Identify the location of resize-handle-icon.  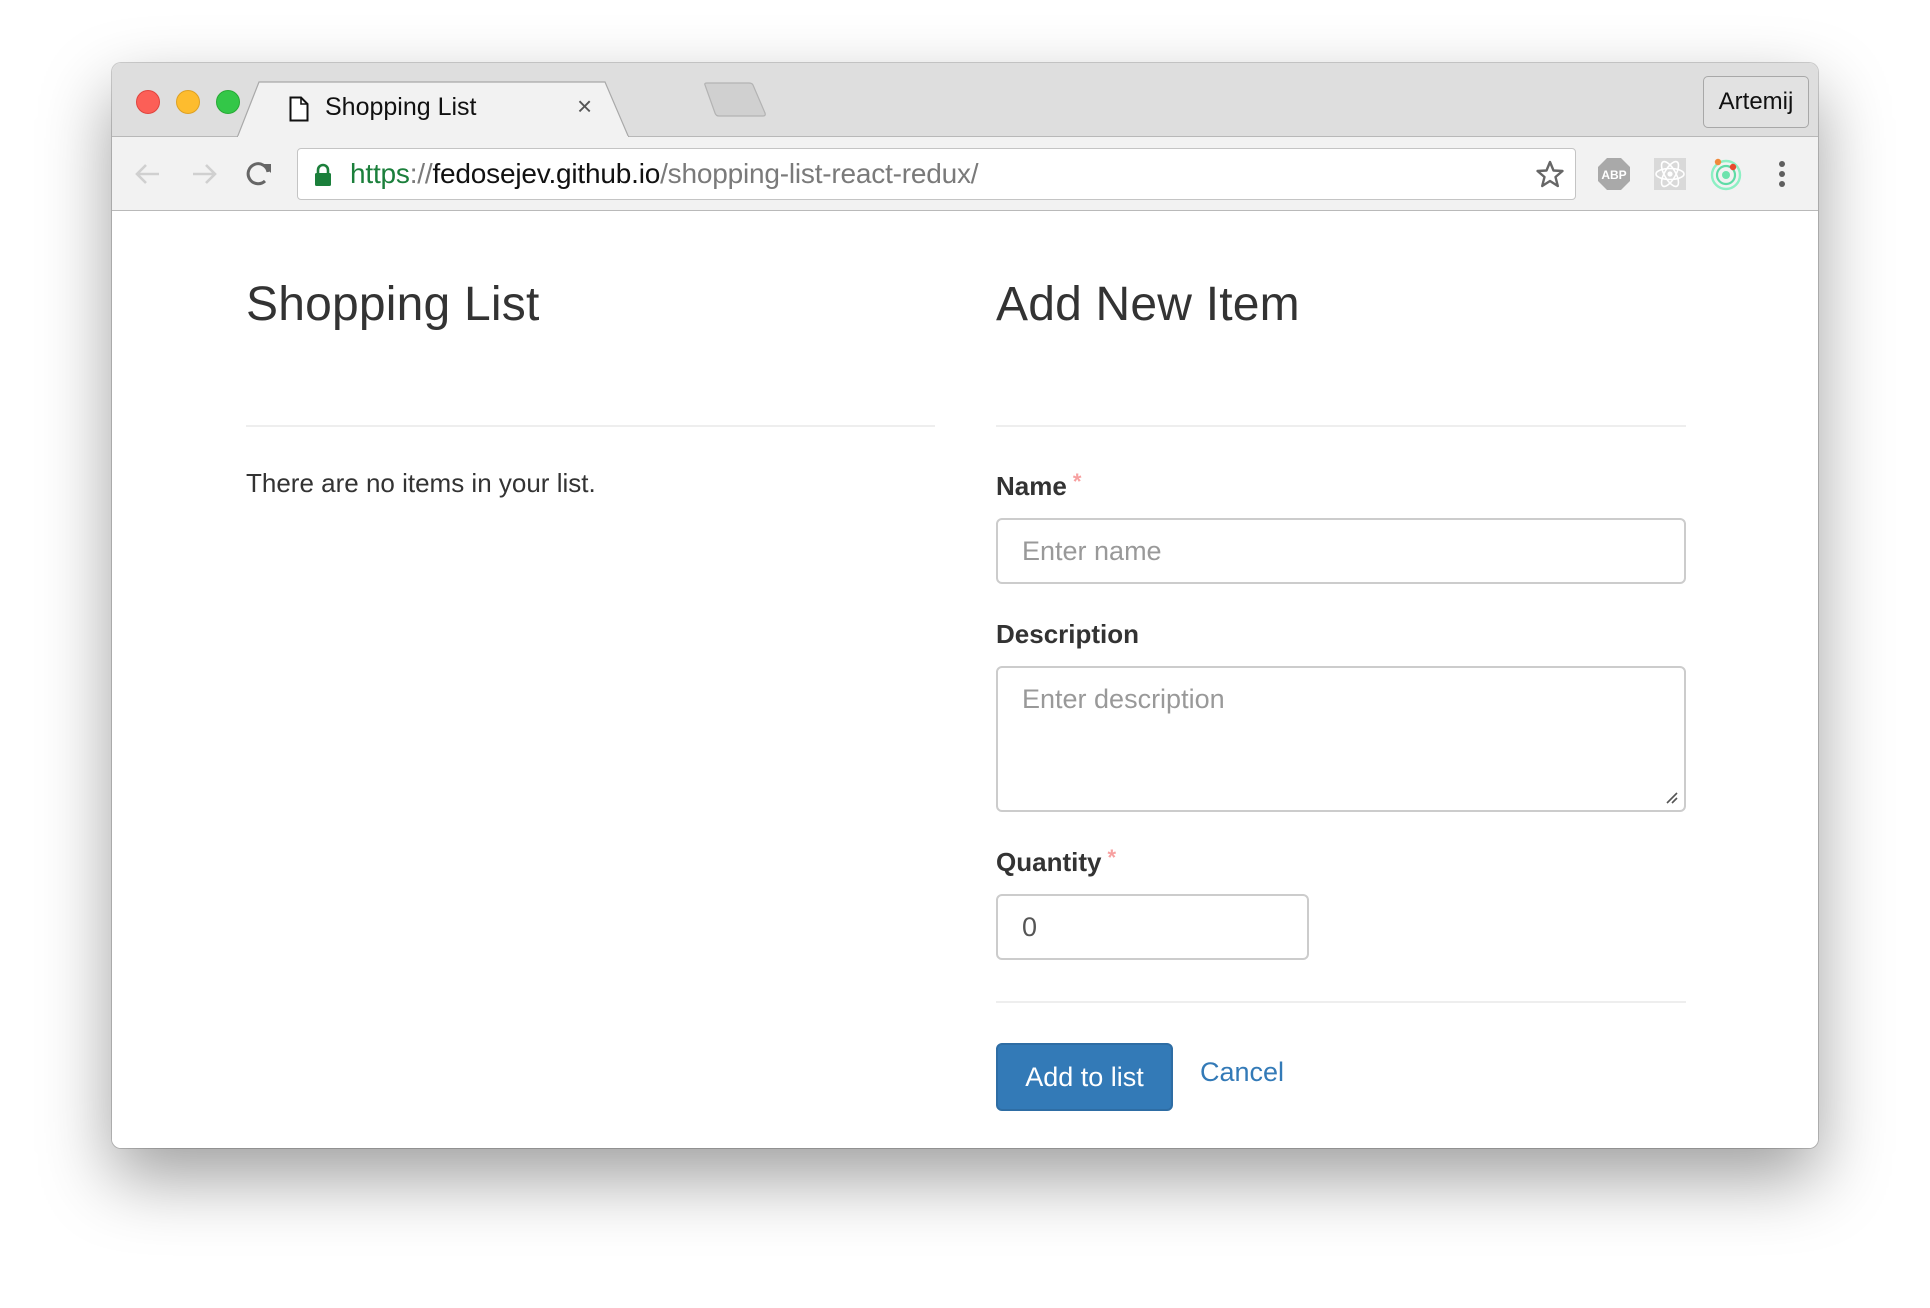
(1671, 797).